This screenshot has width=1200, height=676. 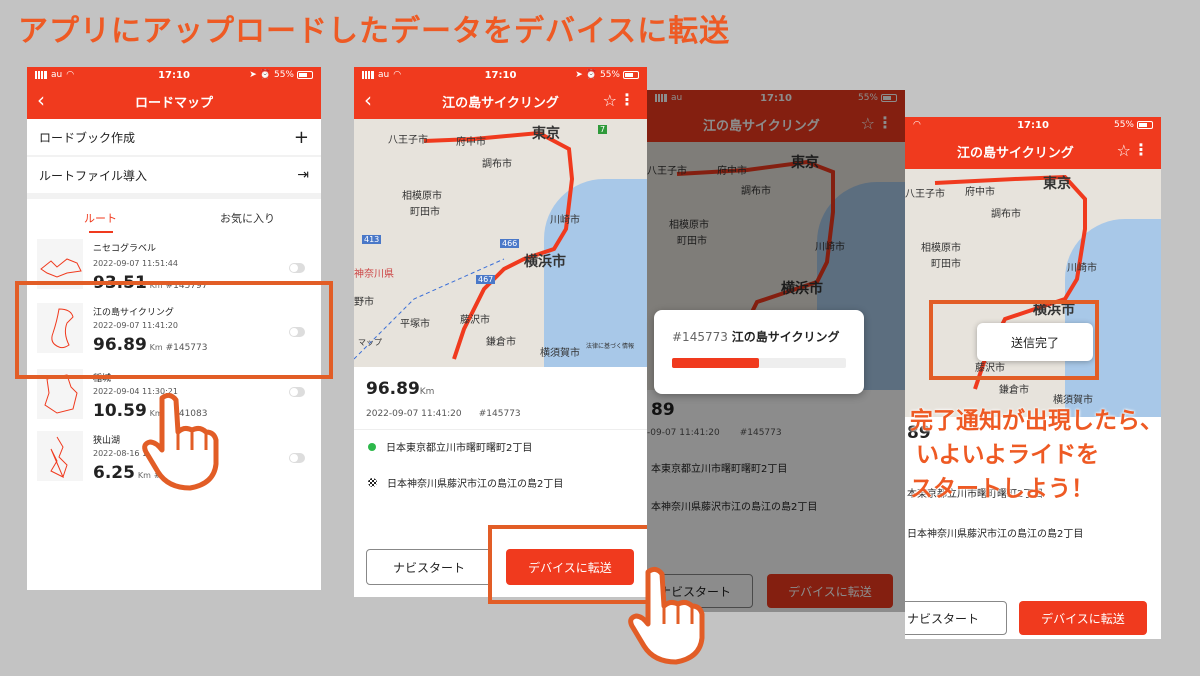 I want to click on nav-bar: ‹ 江の島サイクリング ☆ ⋮, so click(x=500, y=101).